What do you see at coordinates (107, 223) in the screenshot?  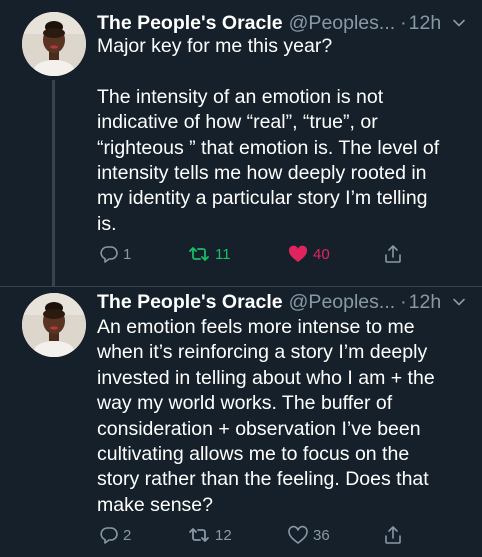 I see `tweet-text-line: is.` at bounding box center [107, 223].